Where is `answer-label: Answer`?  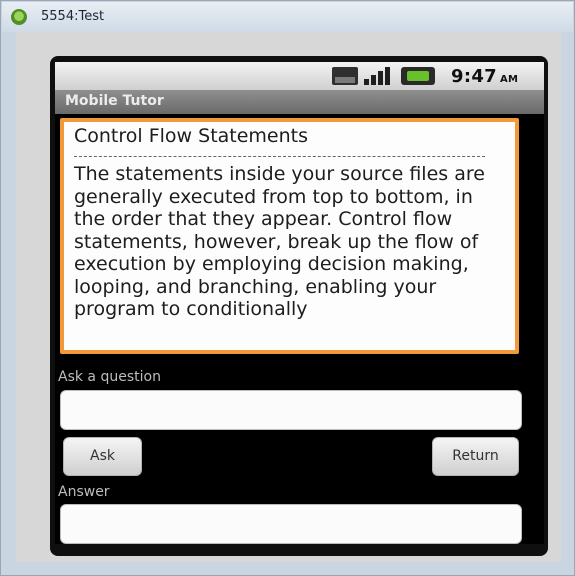 answer-label: Answer is located at coordinates (84, 492).